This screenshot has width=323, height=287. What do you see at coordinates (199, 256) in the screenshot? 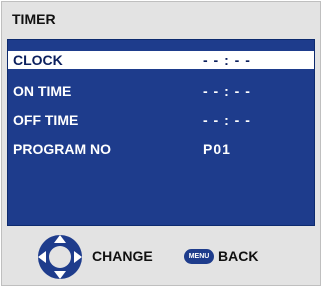
I see `menu-button-icon: MENU` at bounding box center [199, 256].